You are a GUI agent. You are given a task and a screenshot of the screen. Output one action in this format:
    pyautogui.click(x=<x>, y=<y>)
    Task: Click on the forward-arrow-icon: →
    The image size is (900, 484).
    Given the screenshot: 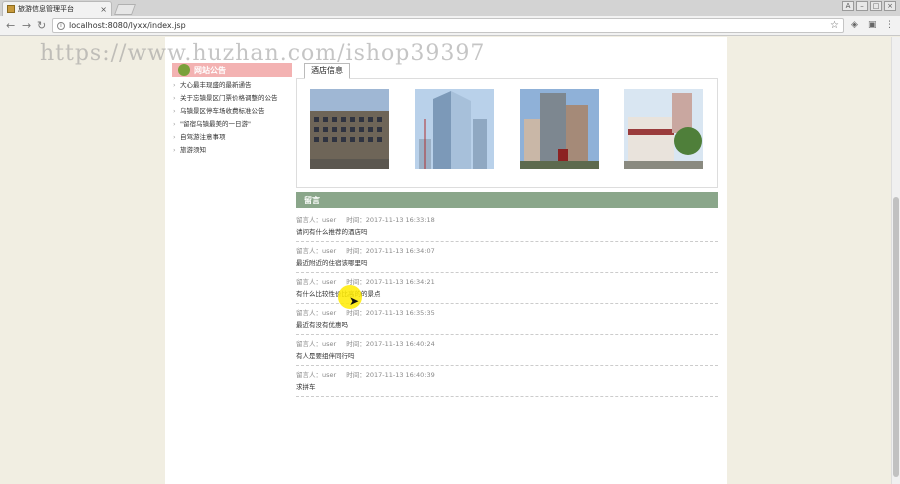 What is the action you would take?
    pyautogui.click(x=26, y=26)
    